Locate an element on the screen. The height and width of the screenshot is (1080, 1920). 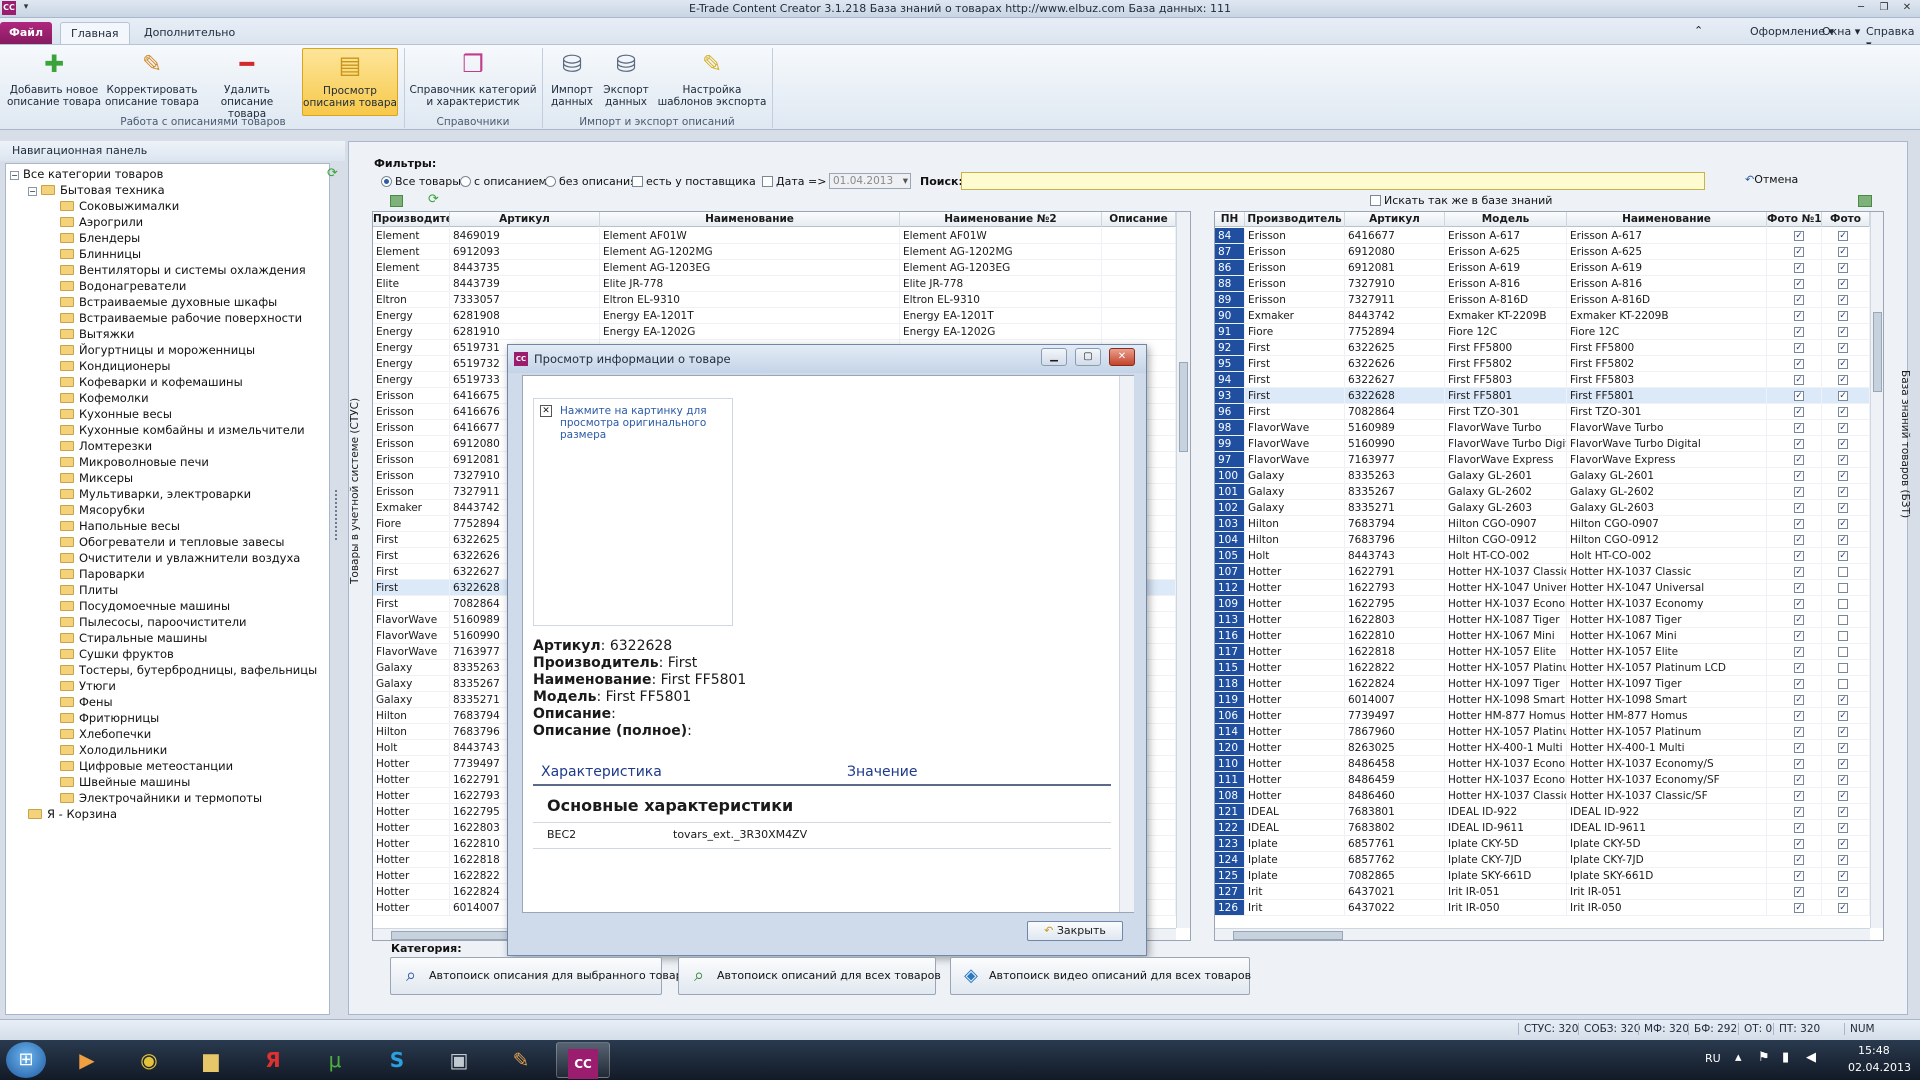
menu-windows: Окна ▾ is located at coordinates (1841, 31).